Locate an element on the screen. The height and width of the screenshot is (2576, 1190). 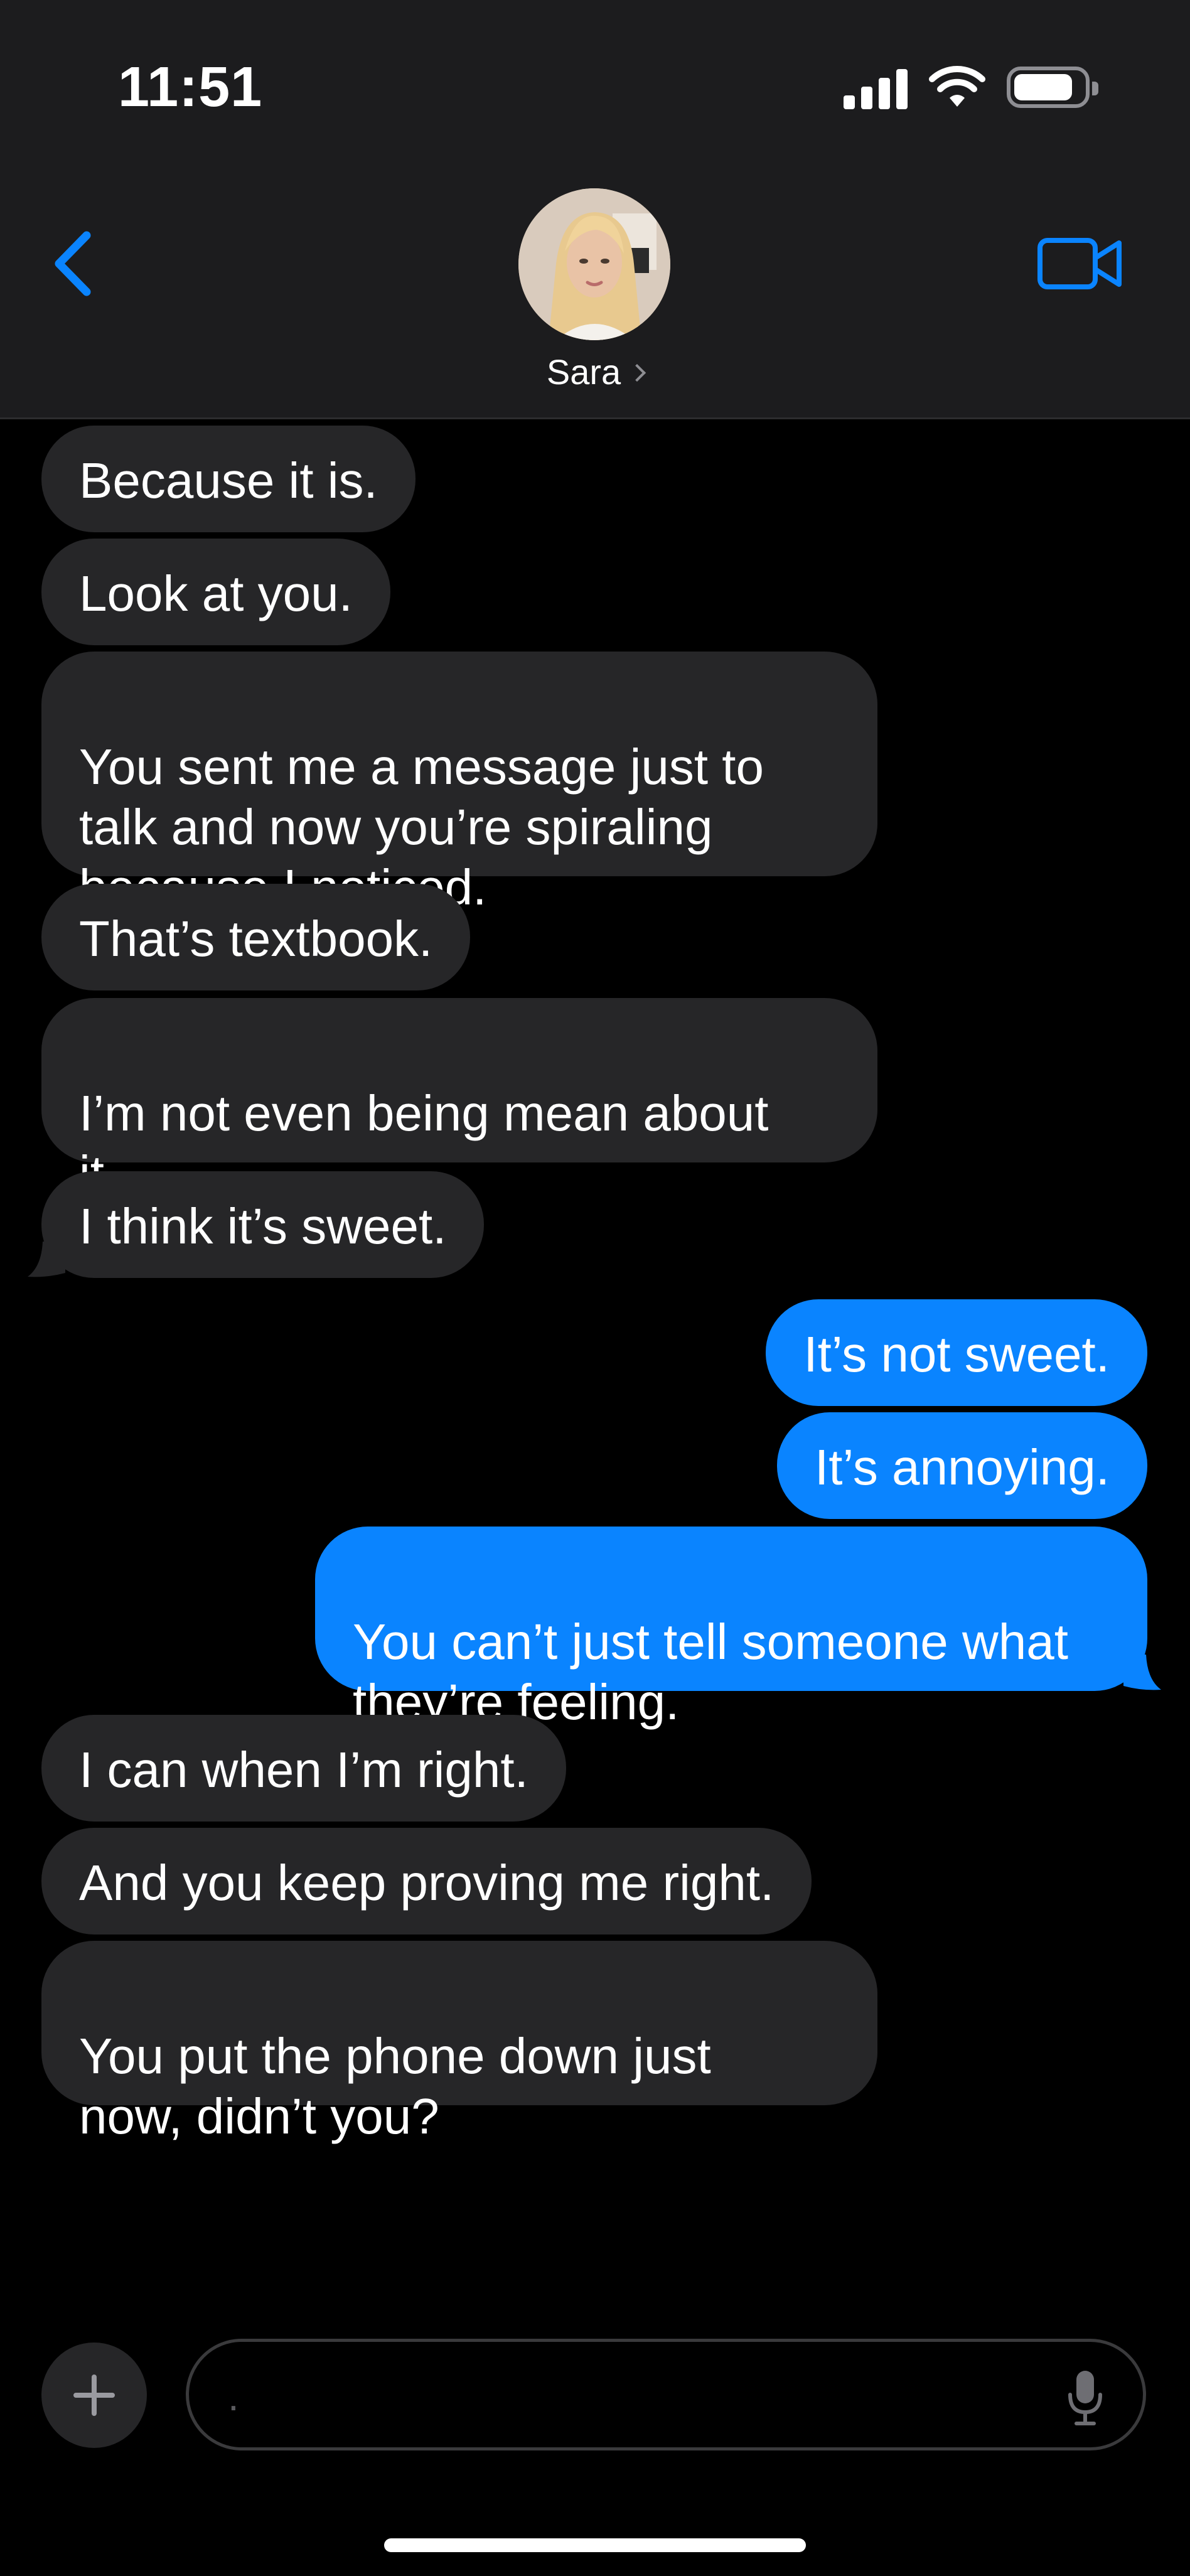
message-text: It’s annoying. is located at coordinates (963, 1467).